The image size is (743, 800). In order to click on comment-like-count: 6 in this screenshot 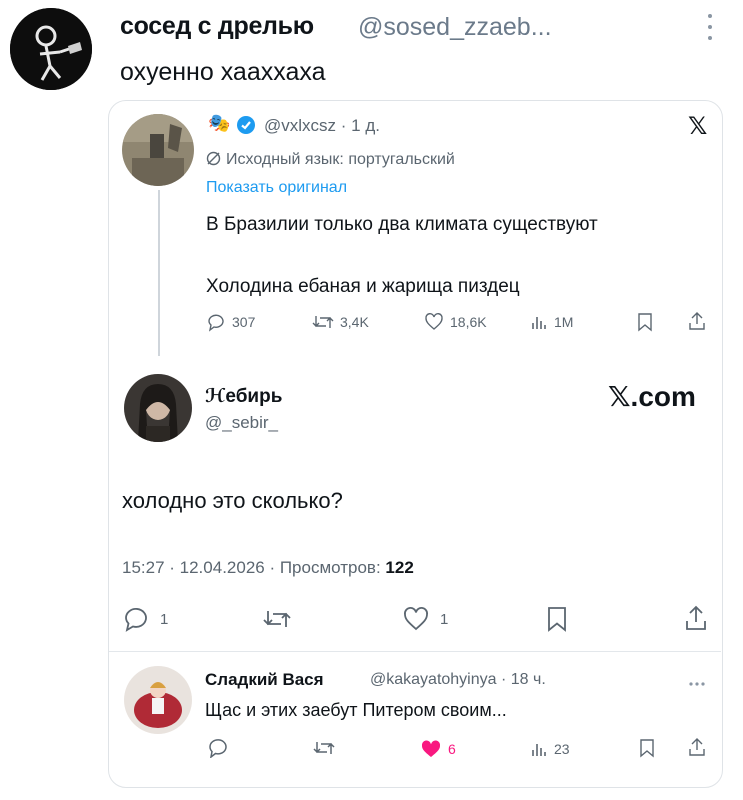, I will do `click(452, 749)`.